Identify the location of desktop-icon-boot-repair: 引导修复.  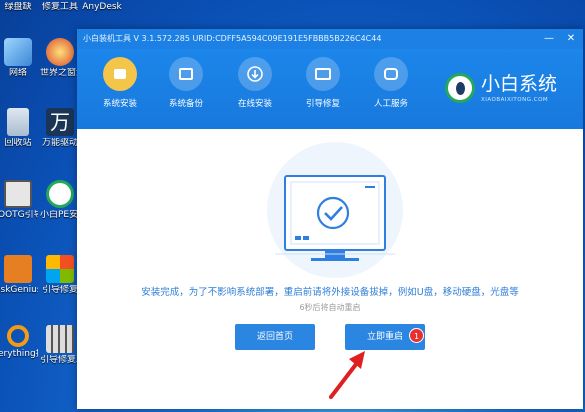
(60, 275).